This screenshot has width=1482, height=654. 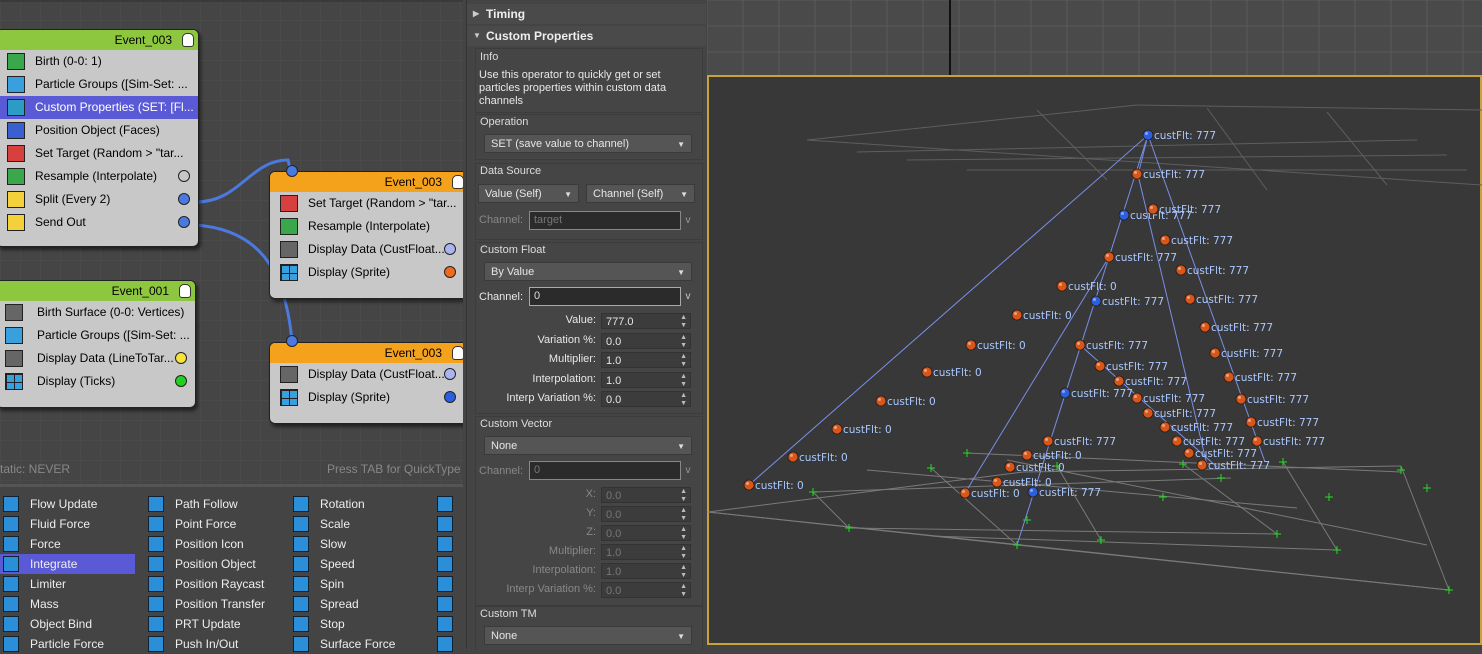 What do you see at coordinates (360, 504) in the screenshot?
I see `depot-item-rotation: Rotation` at bounding box center [360, 504].